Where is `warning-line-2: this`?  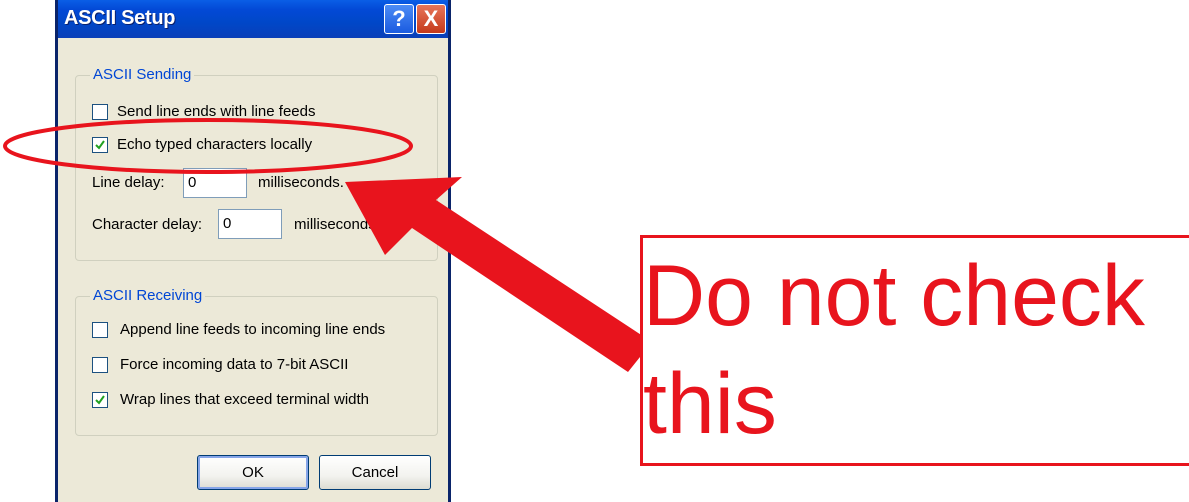
warning-line-2: this is located at coordinates (710, 404).